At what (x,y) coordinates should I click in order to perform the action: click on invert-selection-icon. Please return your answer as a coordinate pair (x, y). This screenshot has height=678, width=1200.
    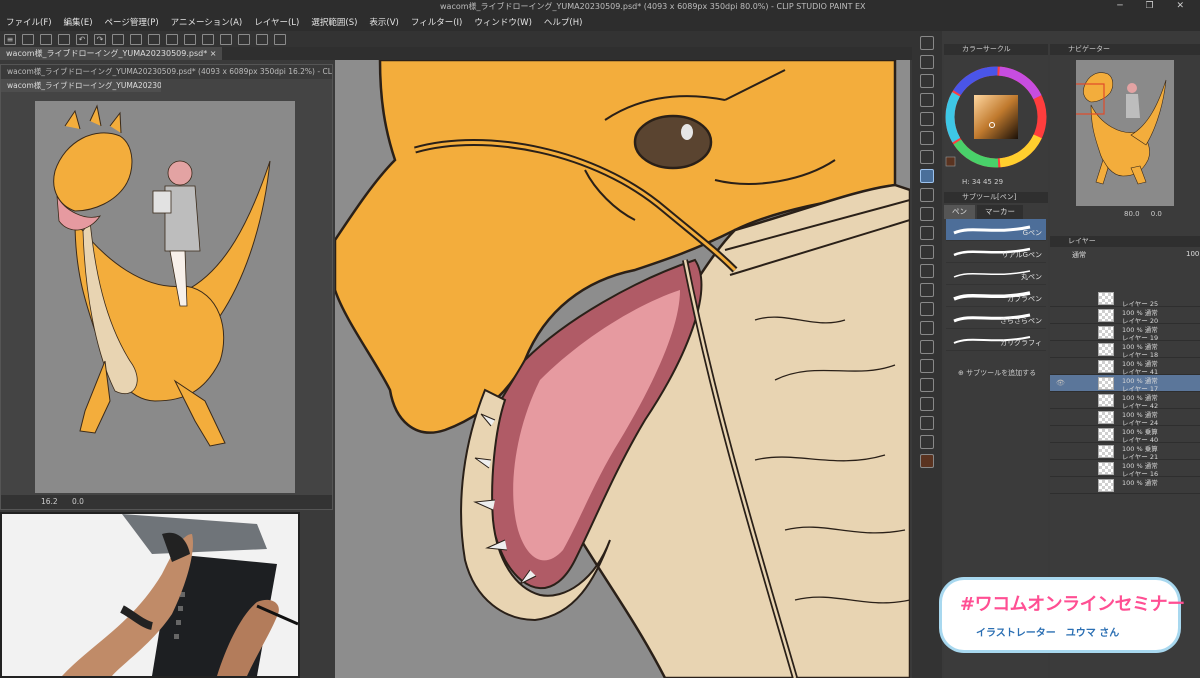
    Looking at the image, I should click on (190, 39).